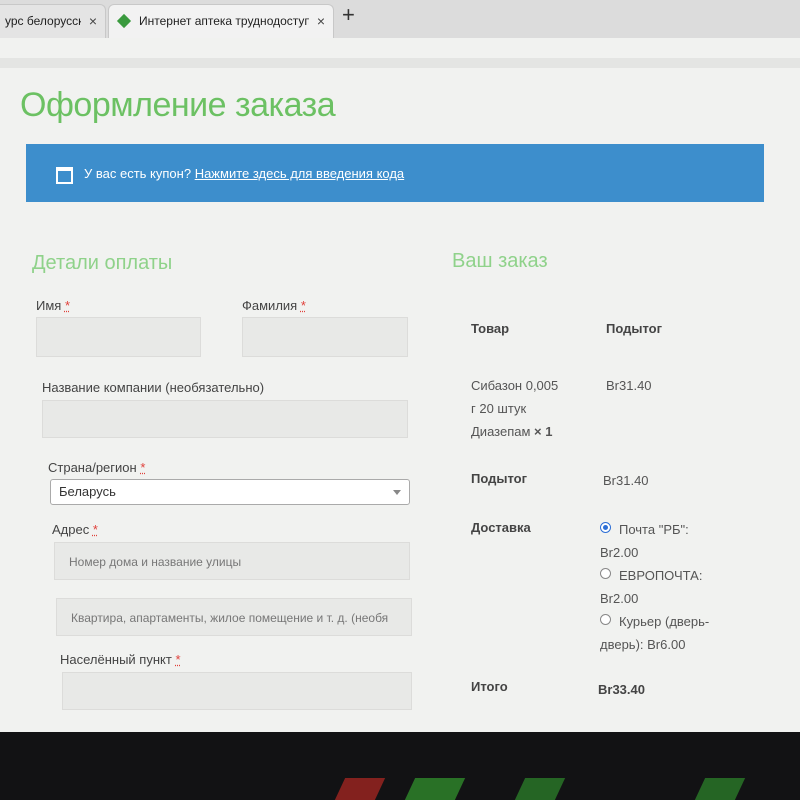 The height and width of the screenshot is (800, 800). Describe the element at coordinates (87, 491) in the screenshot. I see `country-value: Беларусь` at that location.